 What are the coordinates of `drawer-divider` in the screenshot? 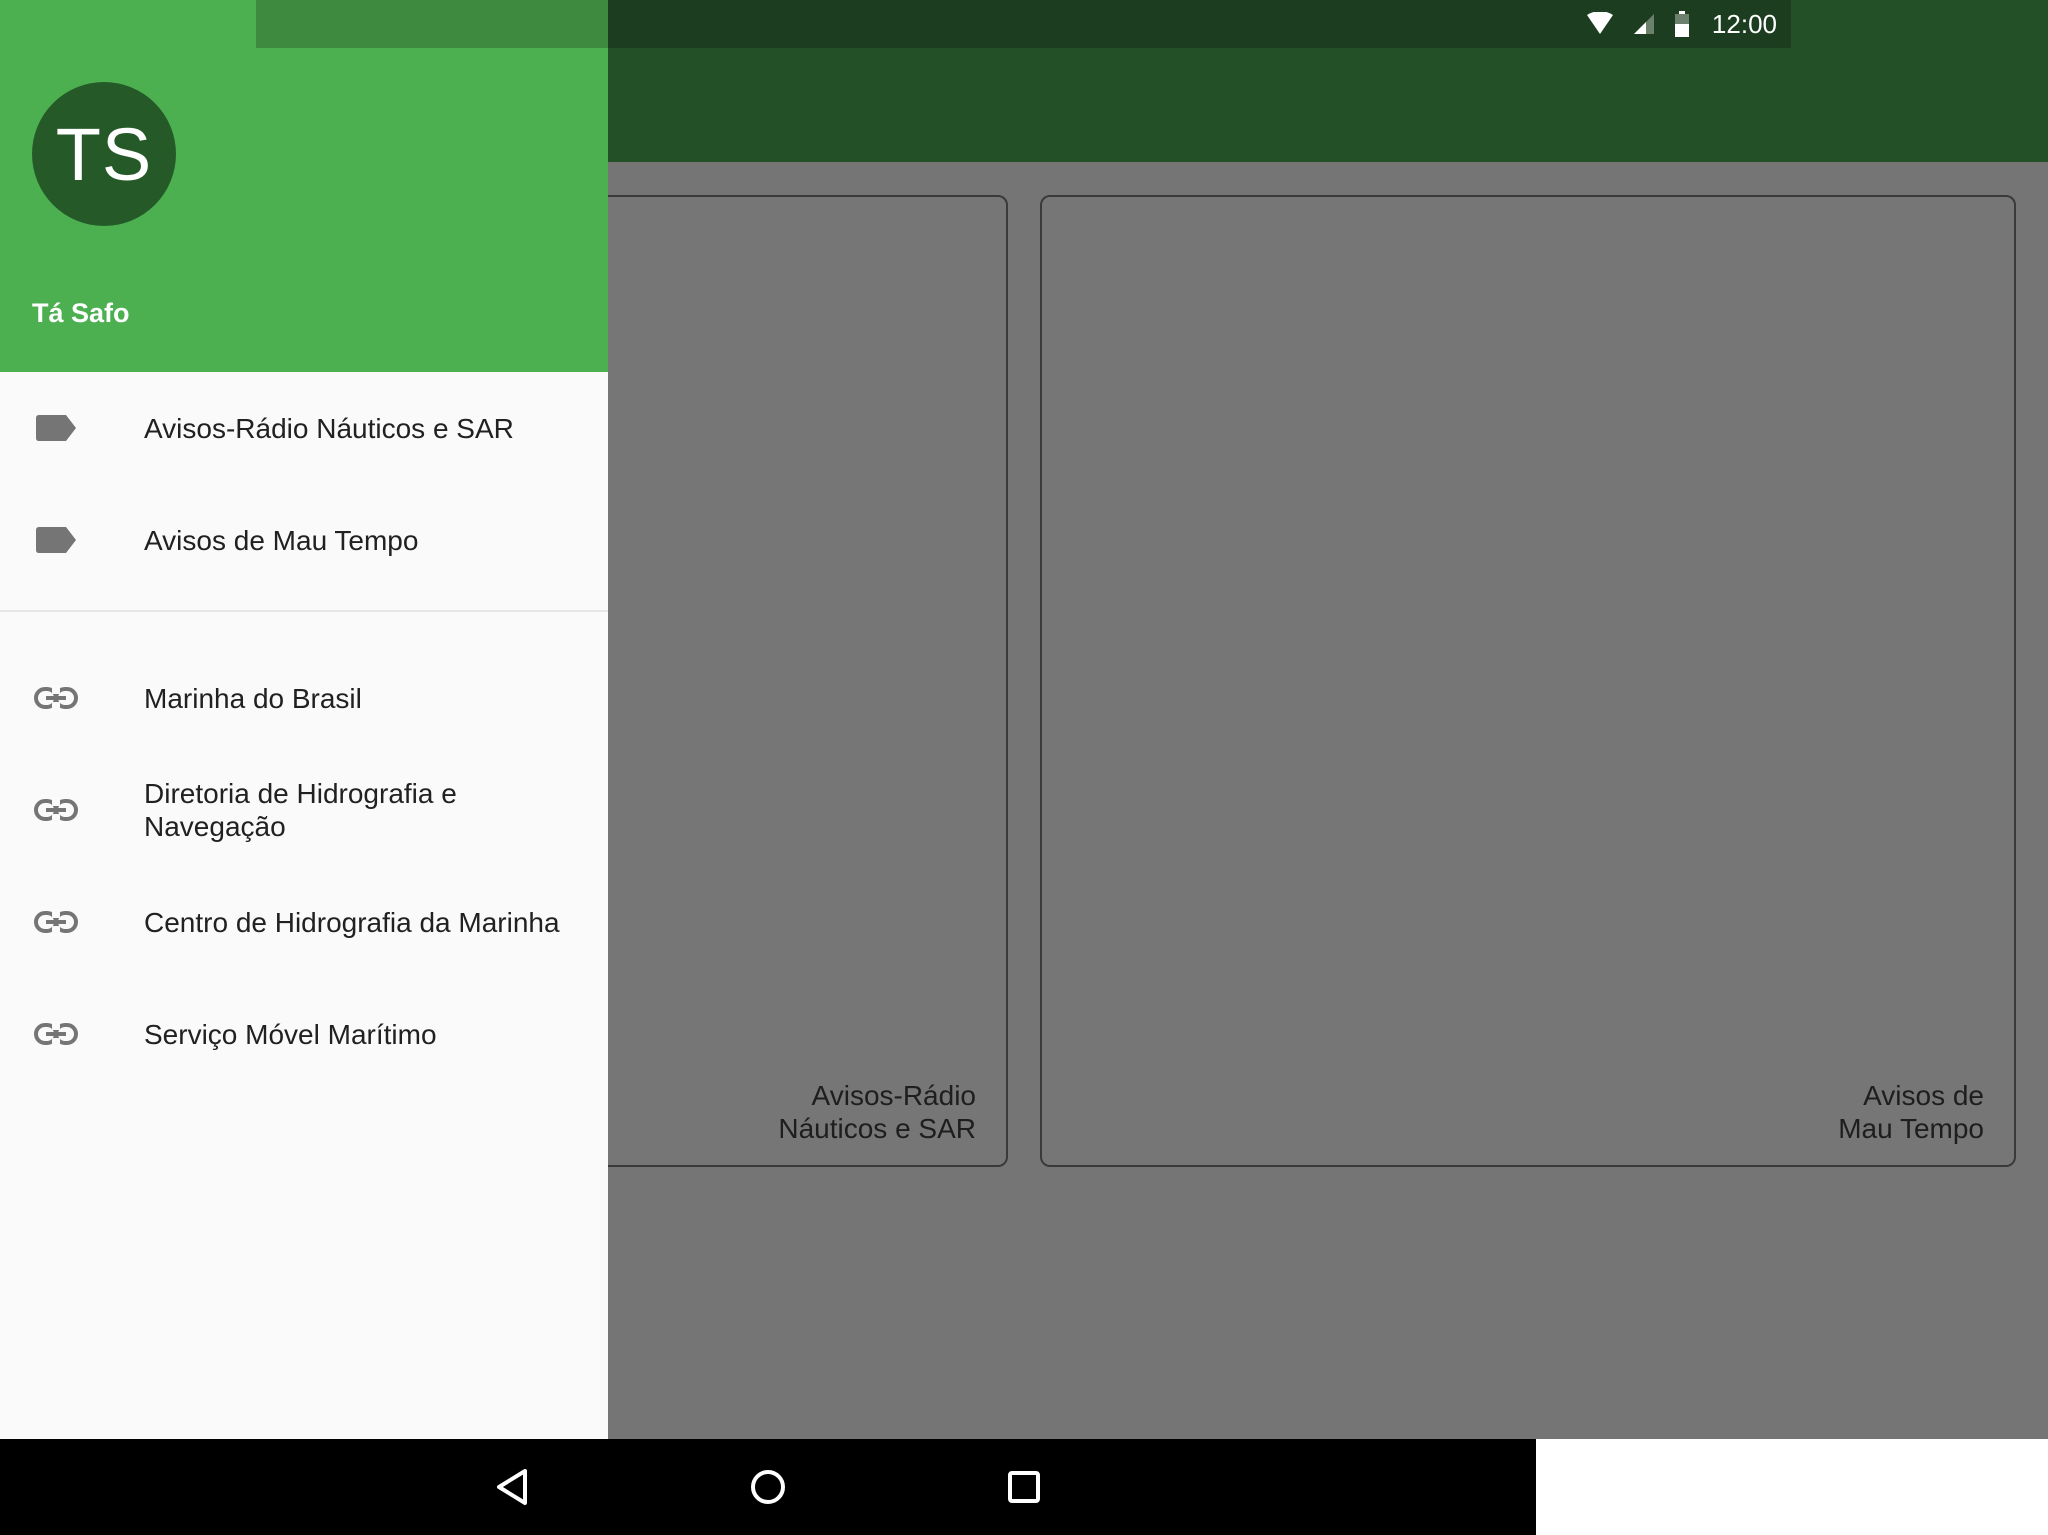 It's located at (304, 611).